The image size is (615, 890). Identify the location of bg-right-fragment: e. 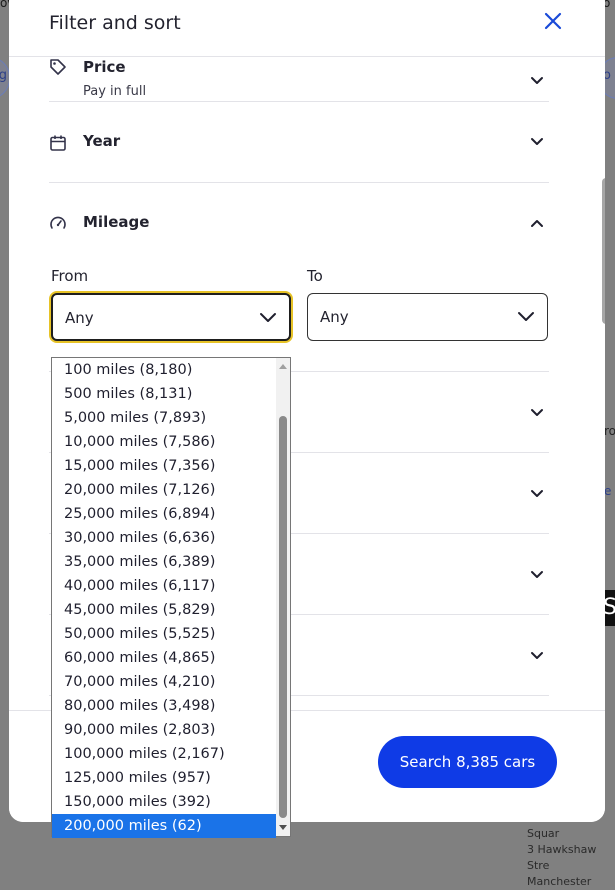
(608, 491).